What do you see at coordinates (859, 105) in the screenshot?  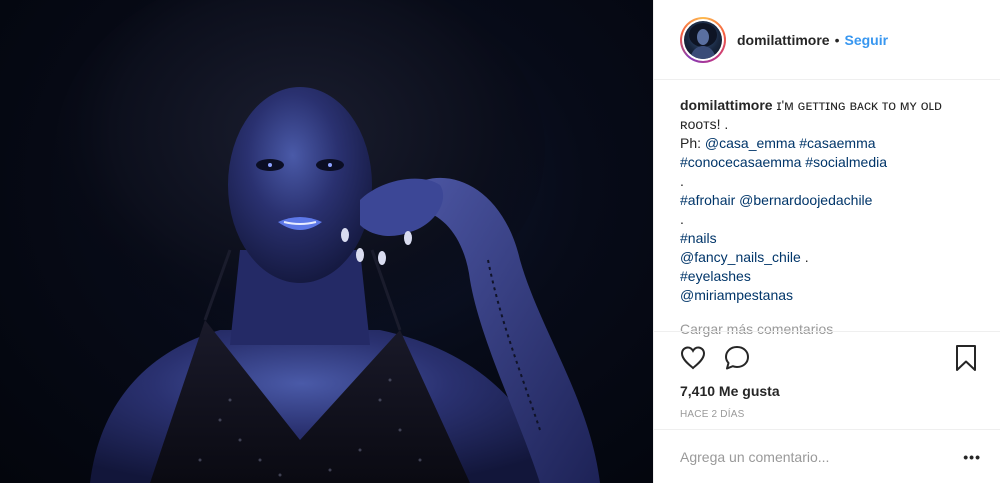 I see `caption-text-1: ɪ'ᴍ ɢᴇᴛᴛɪɴɢ ʙᴀᴄᴋ ᴛᴏ ᴍʏ ᴏʟᴅ` at bounding box center [859, 105].